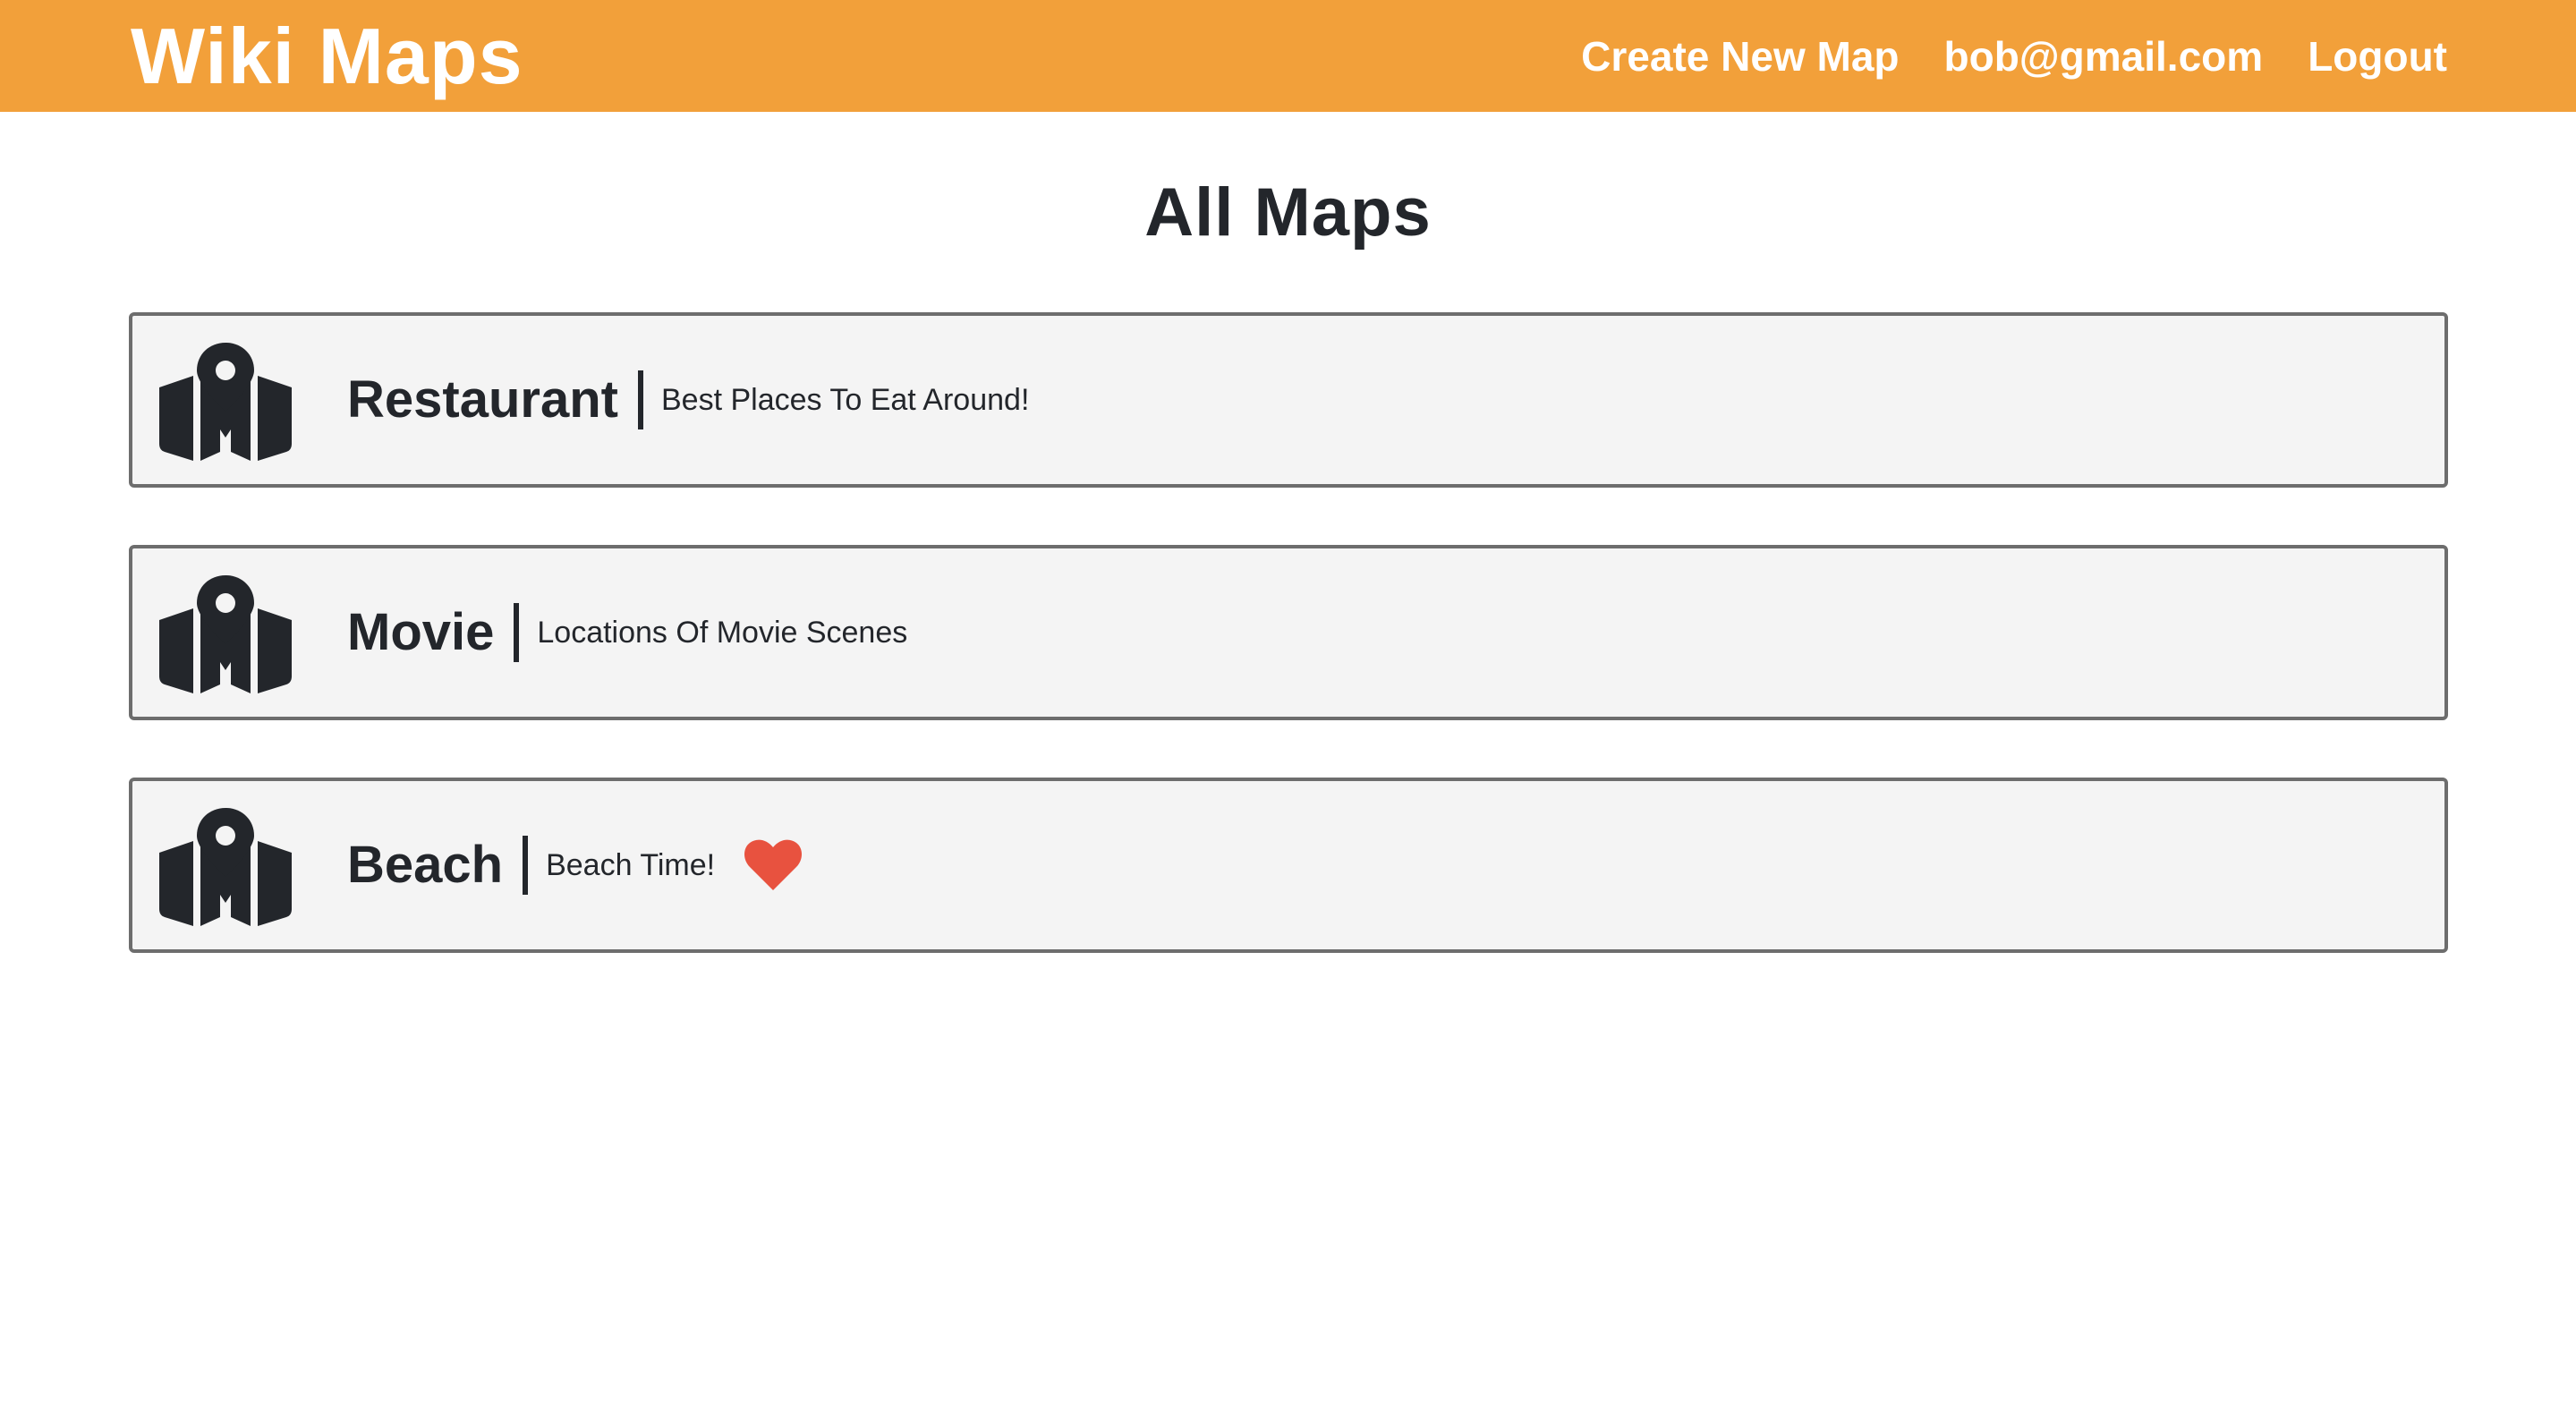 Image resolution: width=2576 pixels, height=1411 pixels. Describe the element at coordinates (482, 400) in the screenshot. I see `map-name: Restaurant` at that location.